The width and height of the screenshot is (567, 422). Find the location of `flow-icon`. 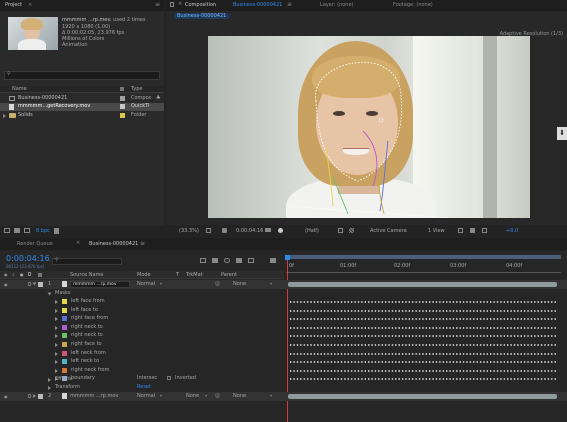

flow-icon is located at coordinates (472, 230).